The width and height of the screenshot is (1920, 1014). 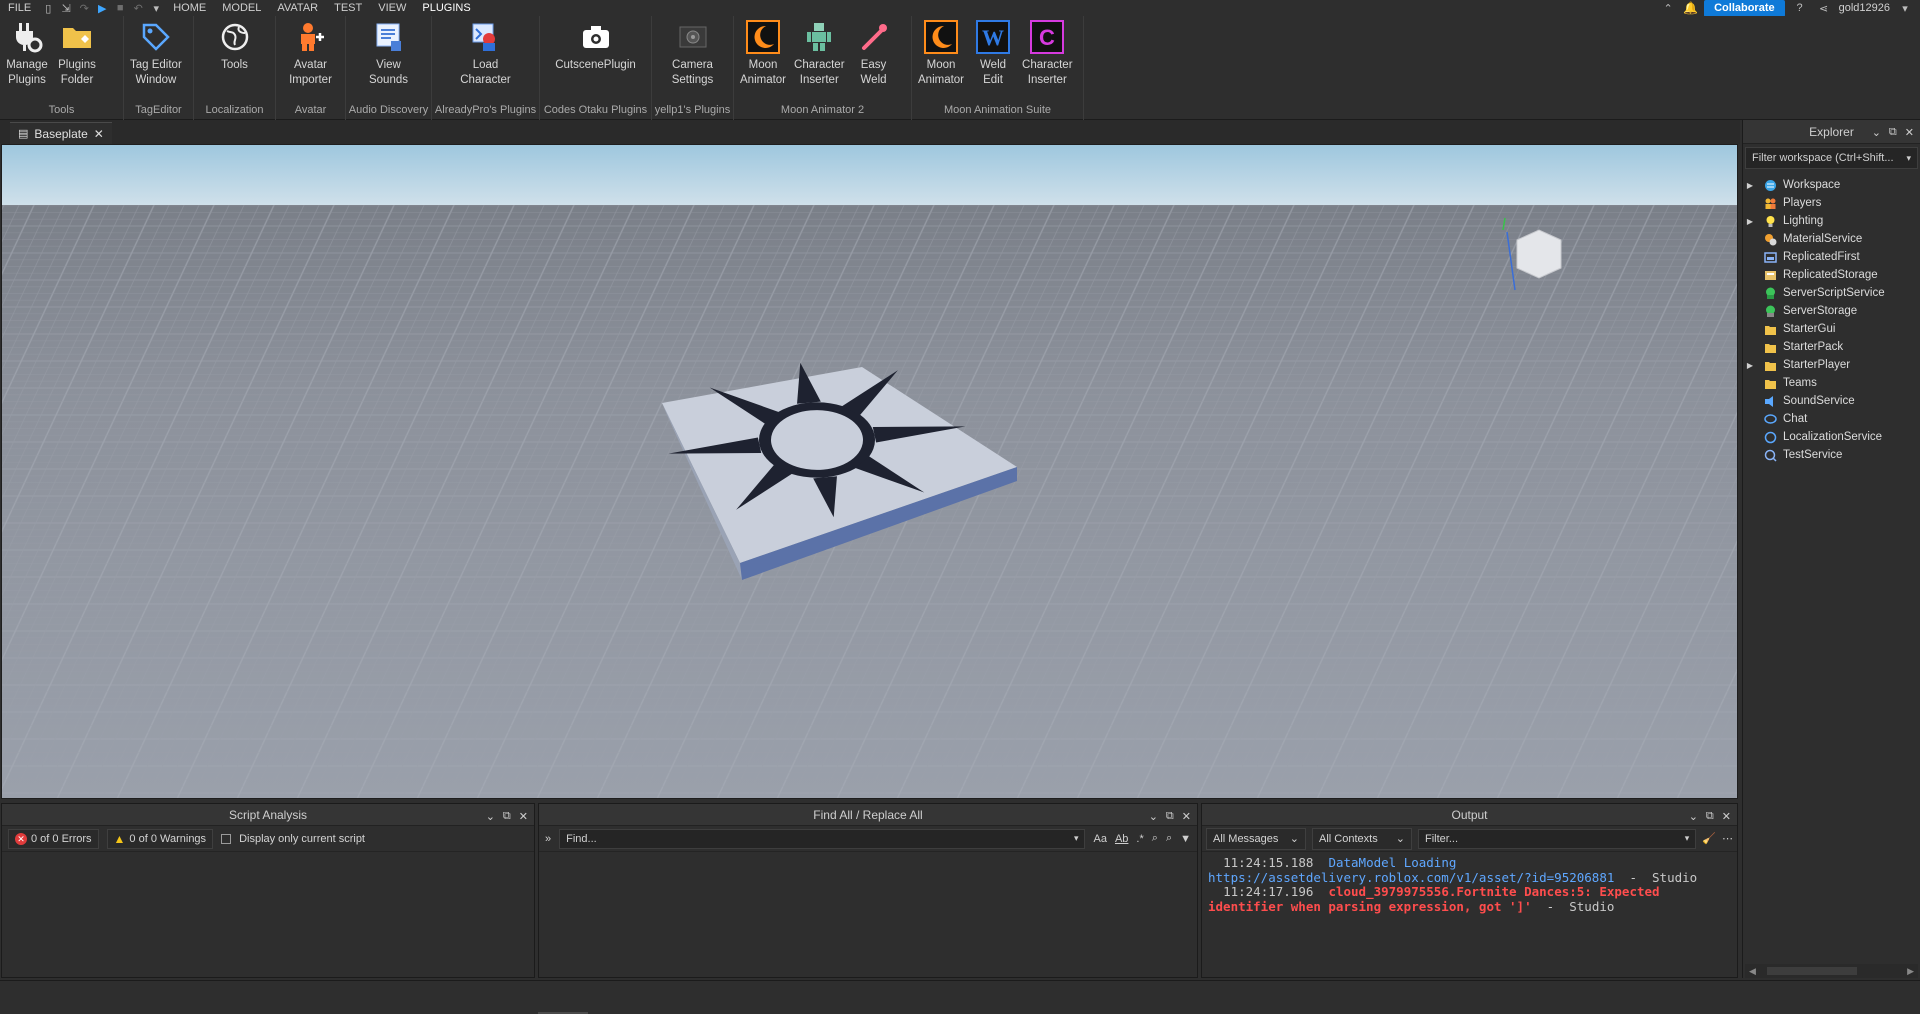 What do you see at coordinates (61, 110) in the screenshot?
I see `ribbon-group-label: Tools` at bounding box center [61, 110].